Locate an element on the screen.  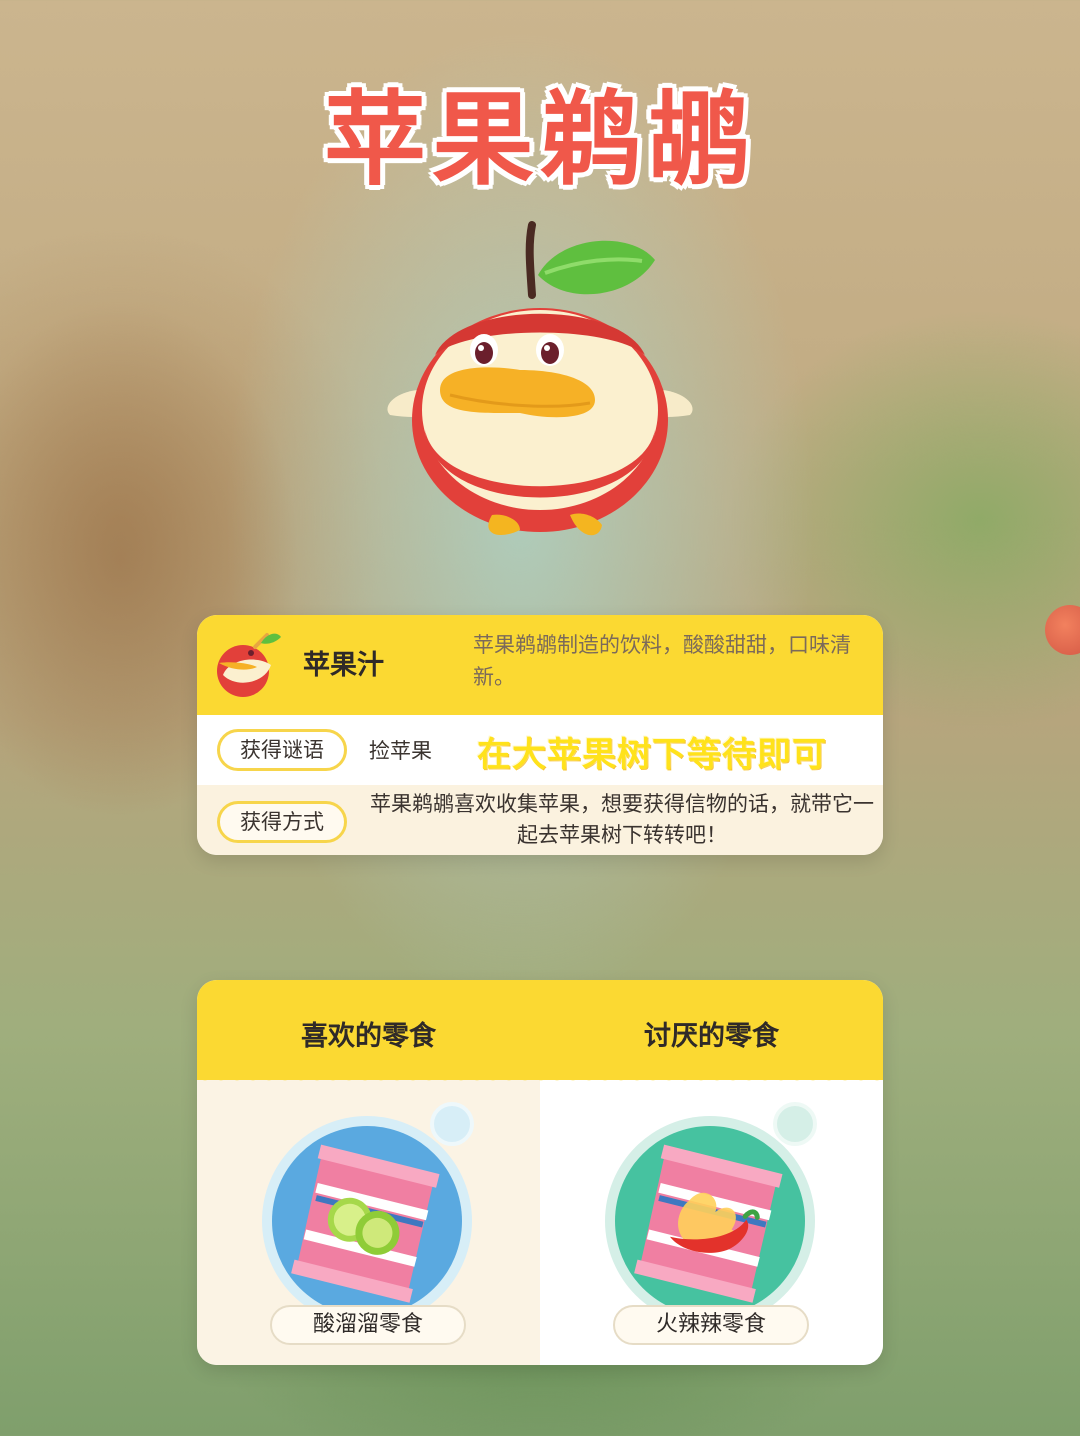
riddle-value: 捡苹果 is located at coordinates (400, 751).